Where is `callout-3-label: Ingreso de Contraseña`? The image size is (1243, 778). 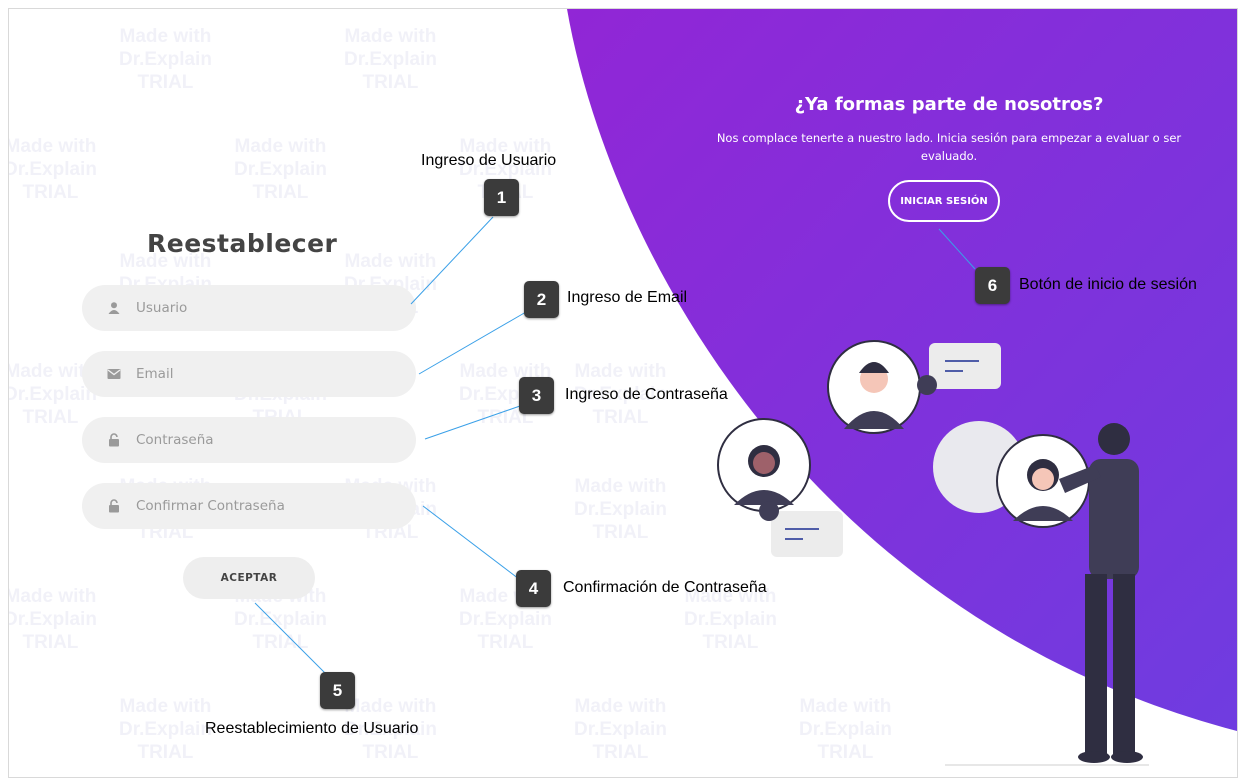
callout-3-label: Ingreso de Contraseña is located at coordinates (646, 394).